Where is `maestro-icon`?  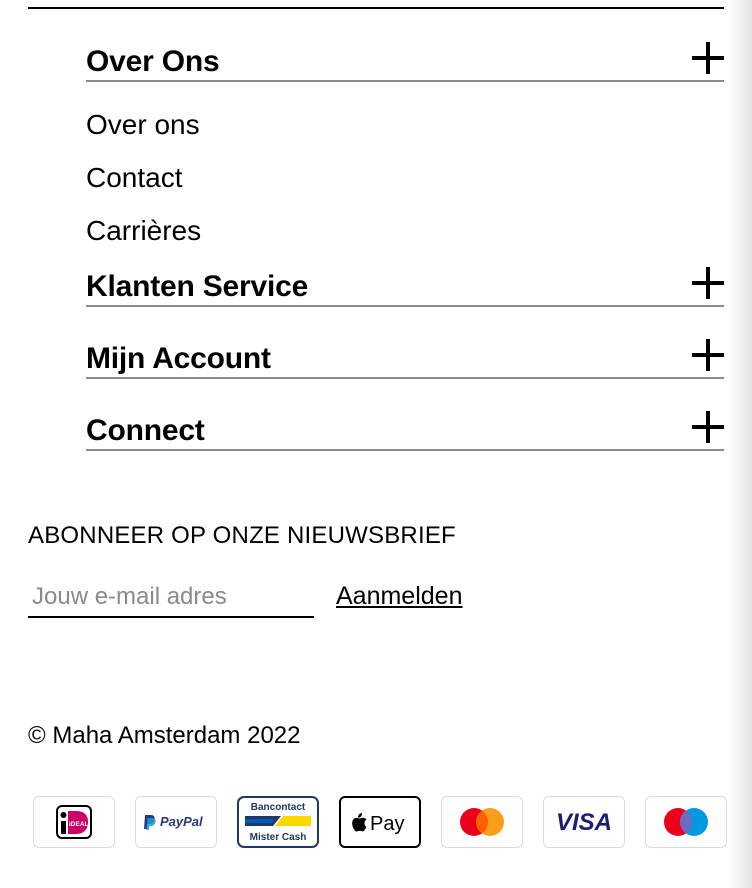 maestro-icon is located at coordinates (686, 822).